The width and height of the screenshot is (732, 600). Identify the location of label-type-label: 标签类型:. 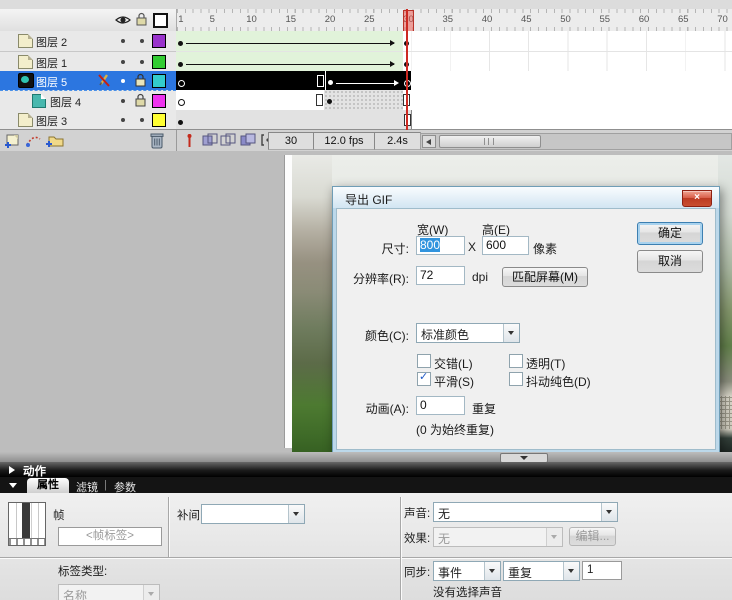
(83, 572).